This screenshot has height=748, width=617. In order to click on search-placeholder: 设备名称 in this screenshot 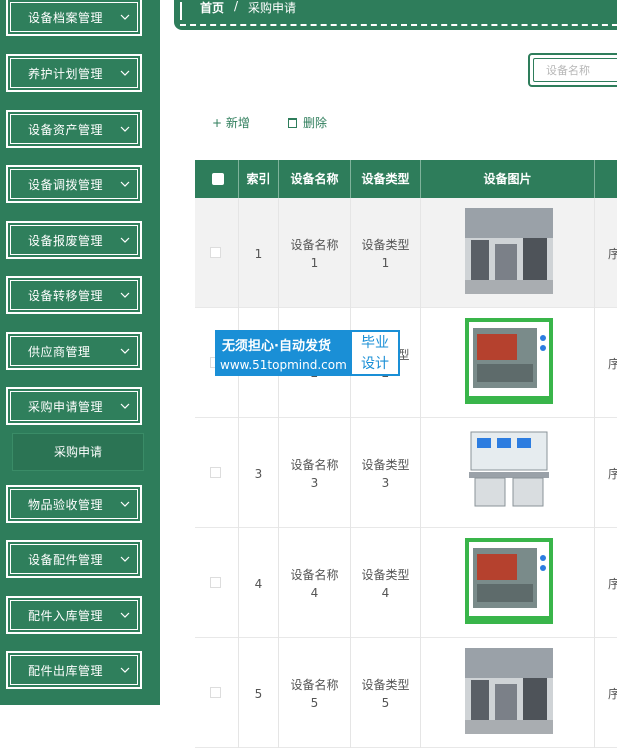, I will do `click(568, 70)`.